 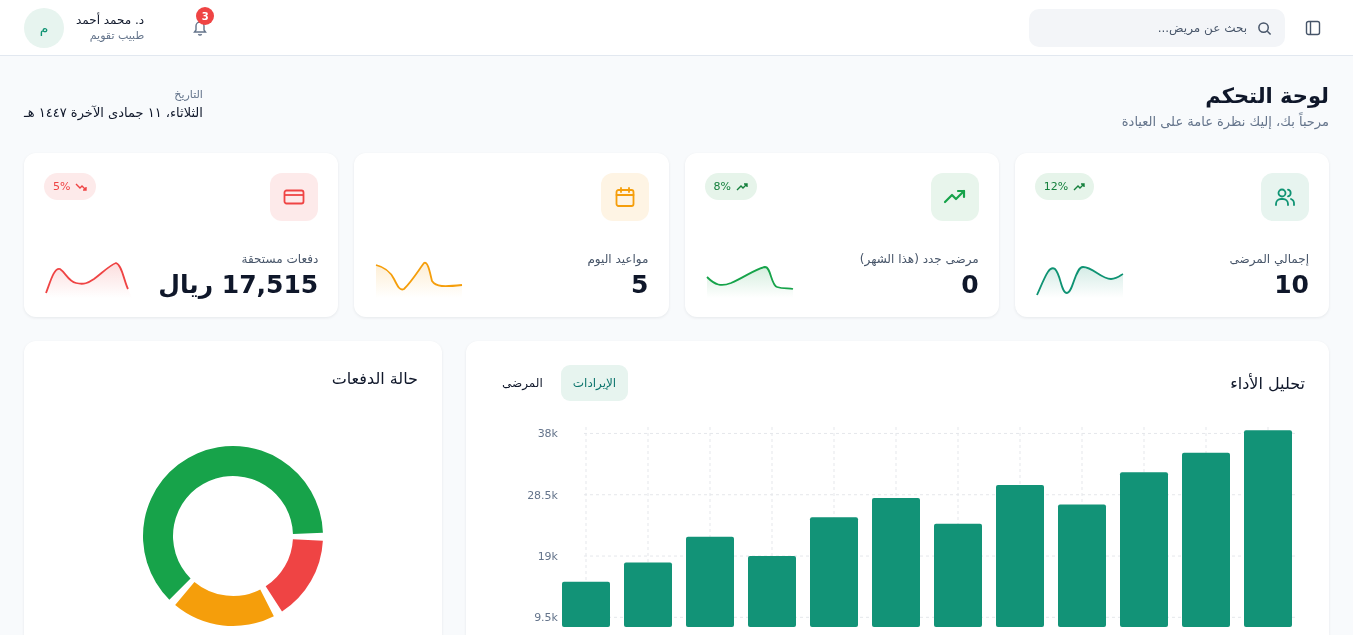 I want to click on change-badge: 5%, so click(x=70, y=186).